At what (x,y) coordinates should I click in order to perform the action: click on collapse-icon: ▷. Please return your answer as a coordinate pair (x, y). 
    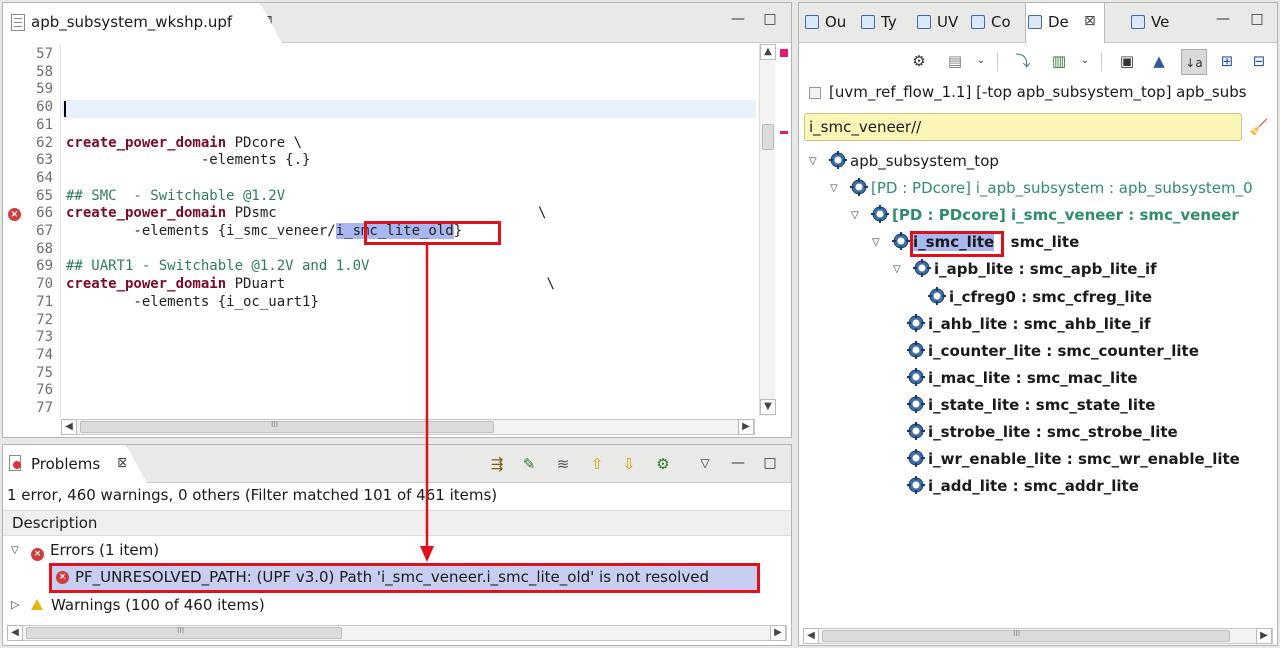
    Looking at the image, I should click on (18, 605).